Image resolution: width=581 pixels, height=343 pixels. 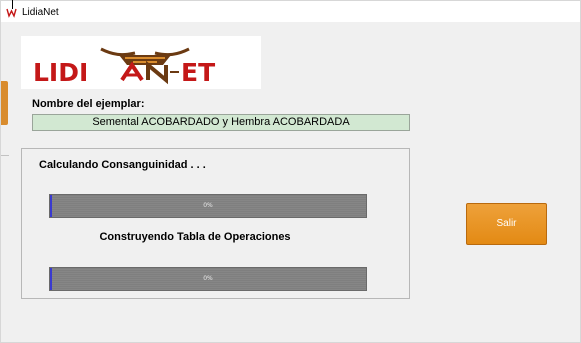 I want to click on window-title: LidiaNet, so click(x=40, y=12).